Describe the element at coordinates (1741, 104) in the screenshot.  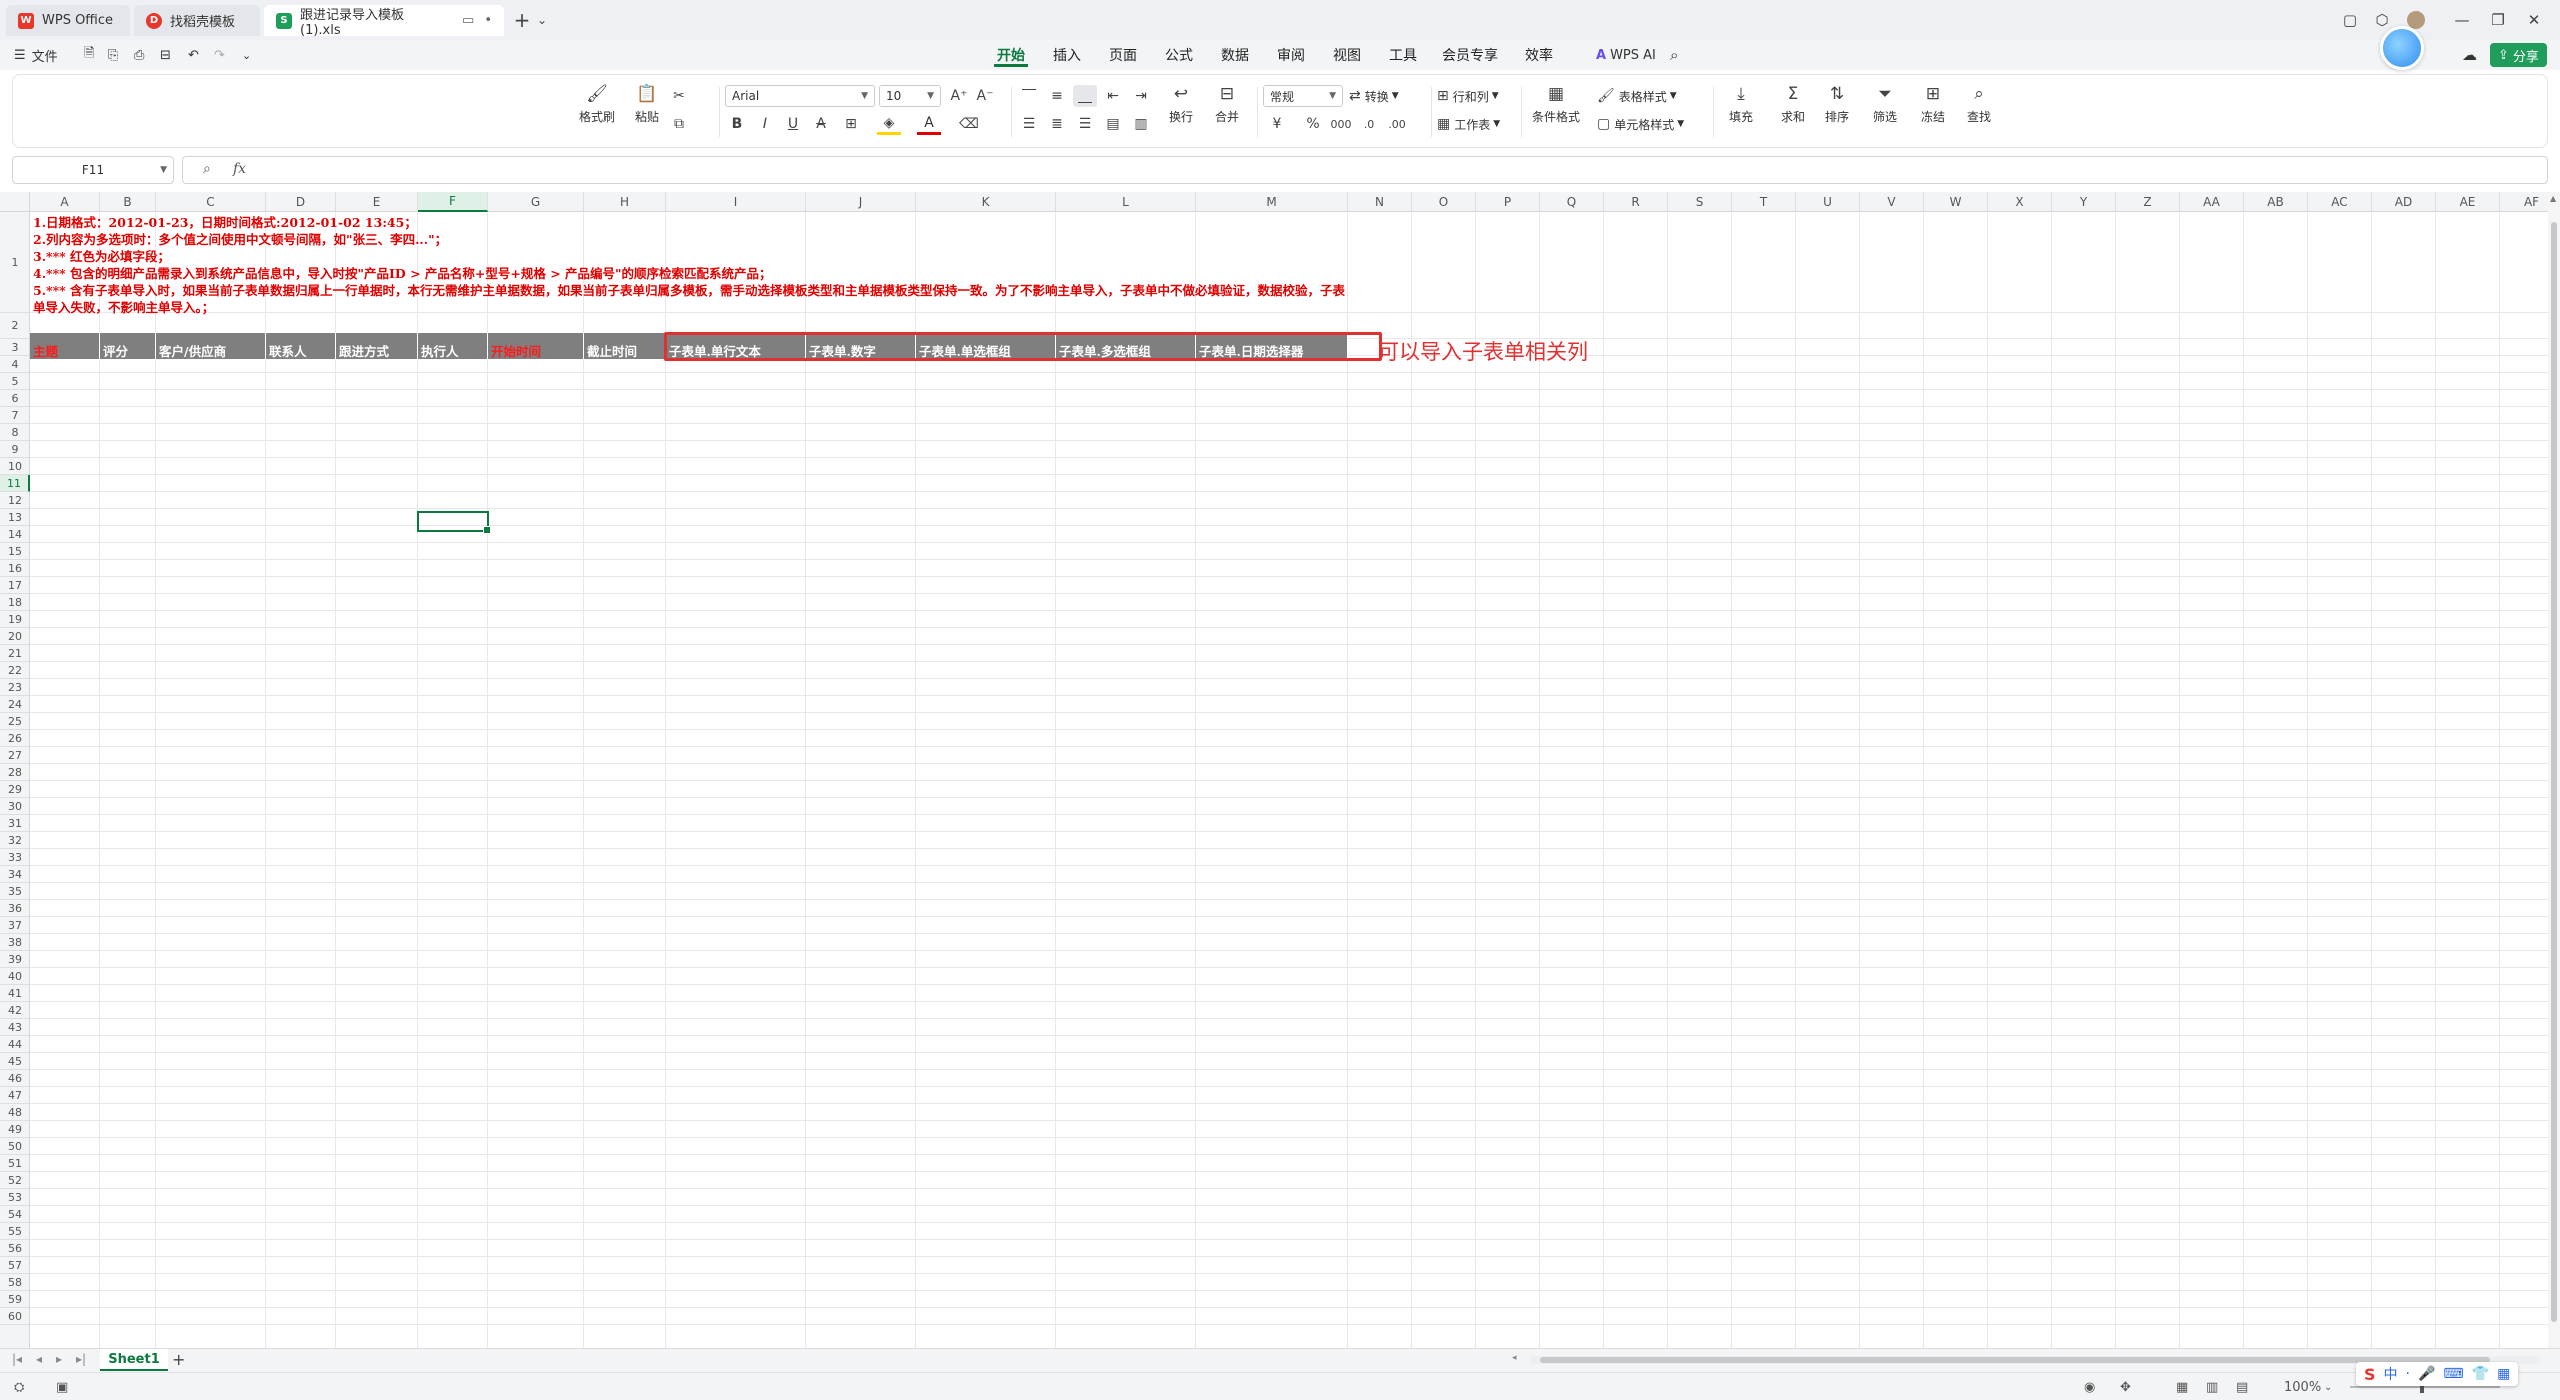
I see `fill-button: ⤓ 填充` at that location.